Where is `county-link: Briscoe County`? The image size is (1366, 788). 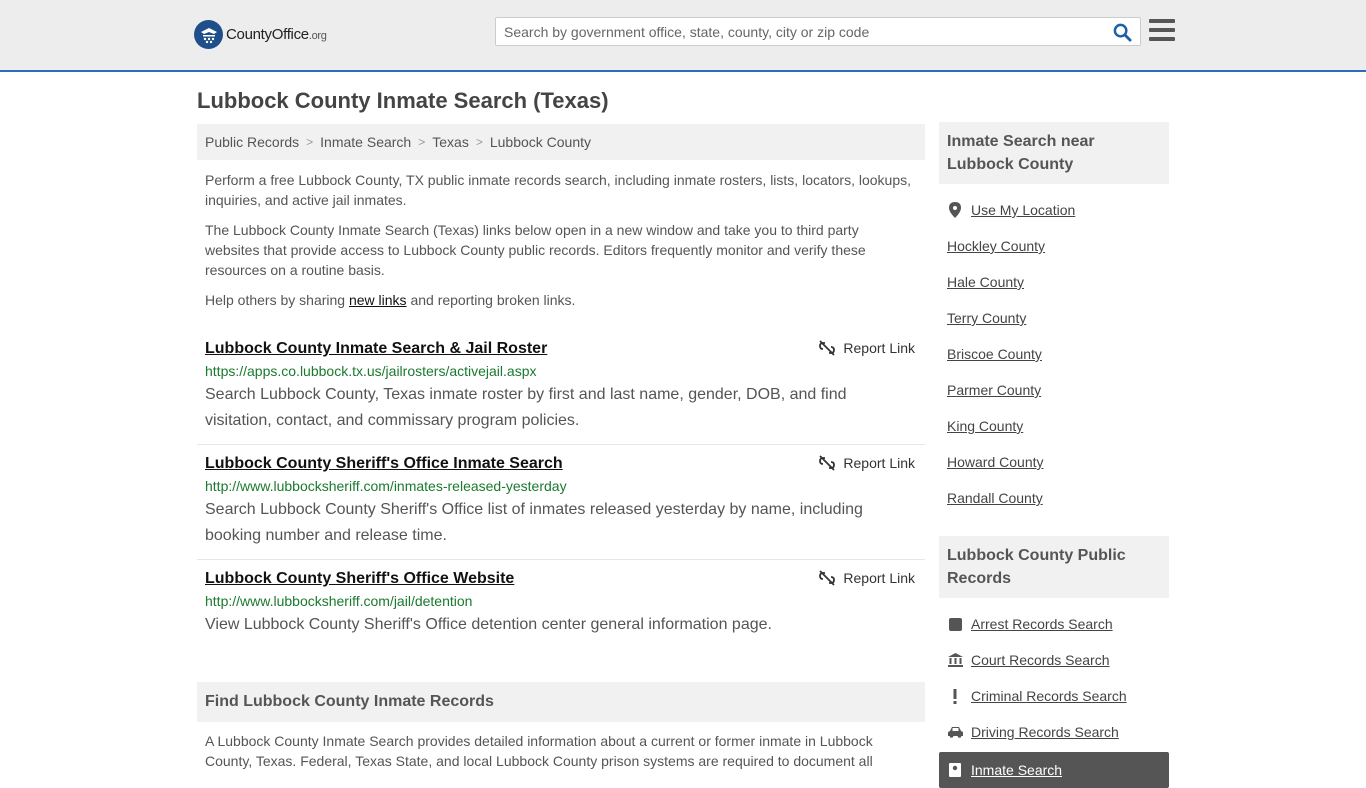
county-link: Briscoe County is located at coordinates (994, 354).